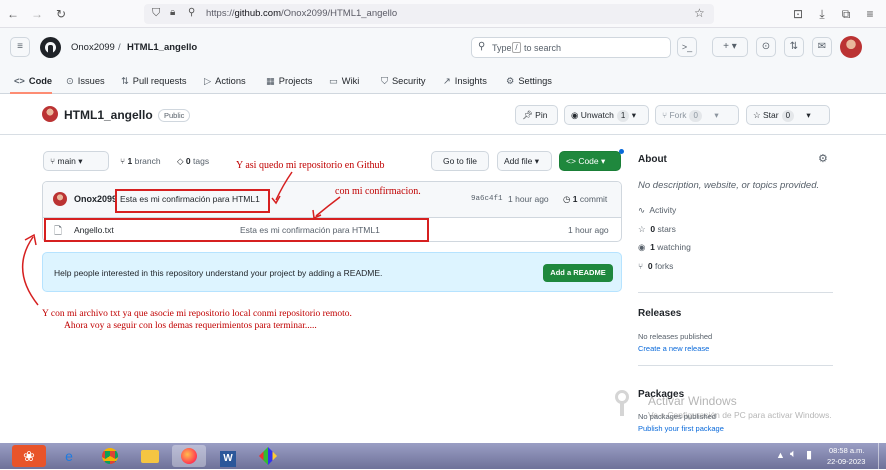  What do you see at coordinates (228, 456) in the screenshot?
I see `word-icon: W` at bounding box center [228, 456].